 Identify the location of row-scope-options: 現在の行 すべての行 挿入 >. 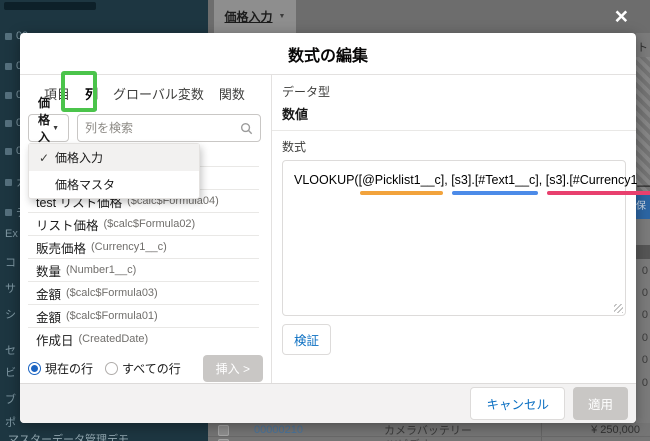
(145, 368).